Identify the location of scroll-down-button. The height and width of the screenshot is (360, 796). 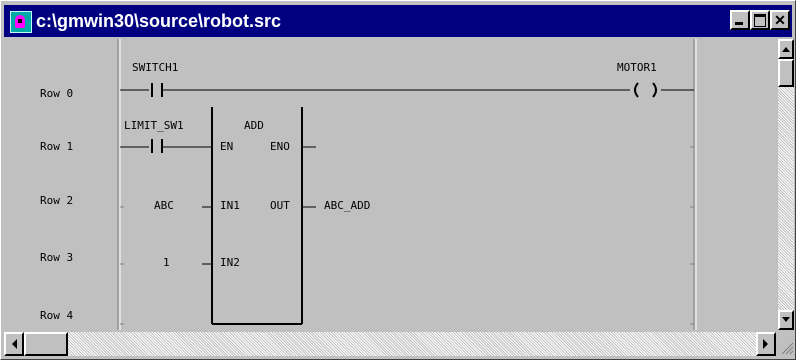
(786, 320).